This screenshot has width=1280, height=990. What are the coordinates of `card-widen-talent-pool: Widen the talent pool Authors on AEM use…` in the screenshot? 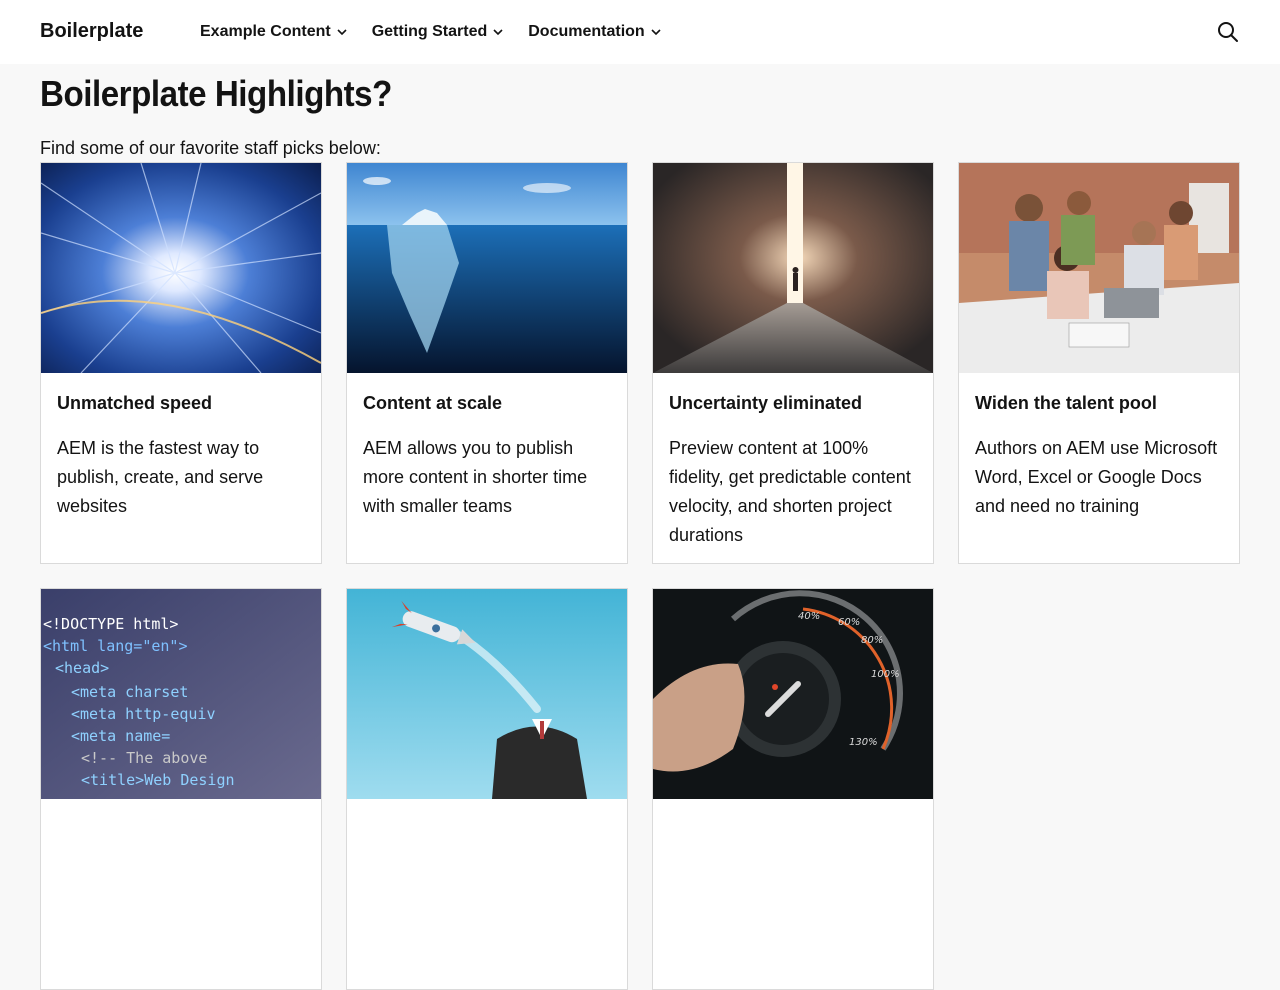 It's located at (1099, 363).